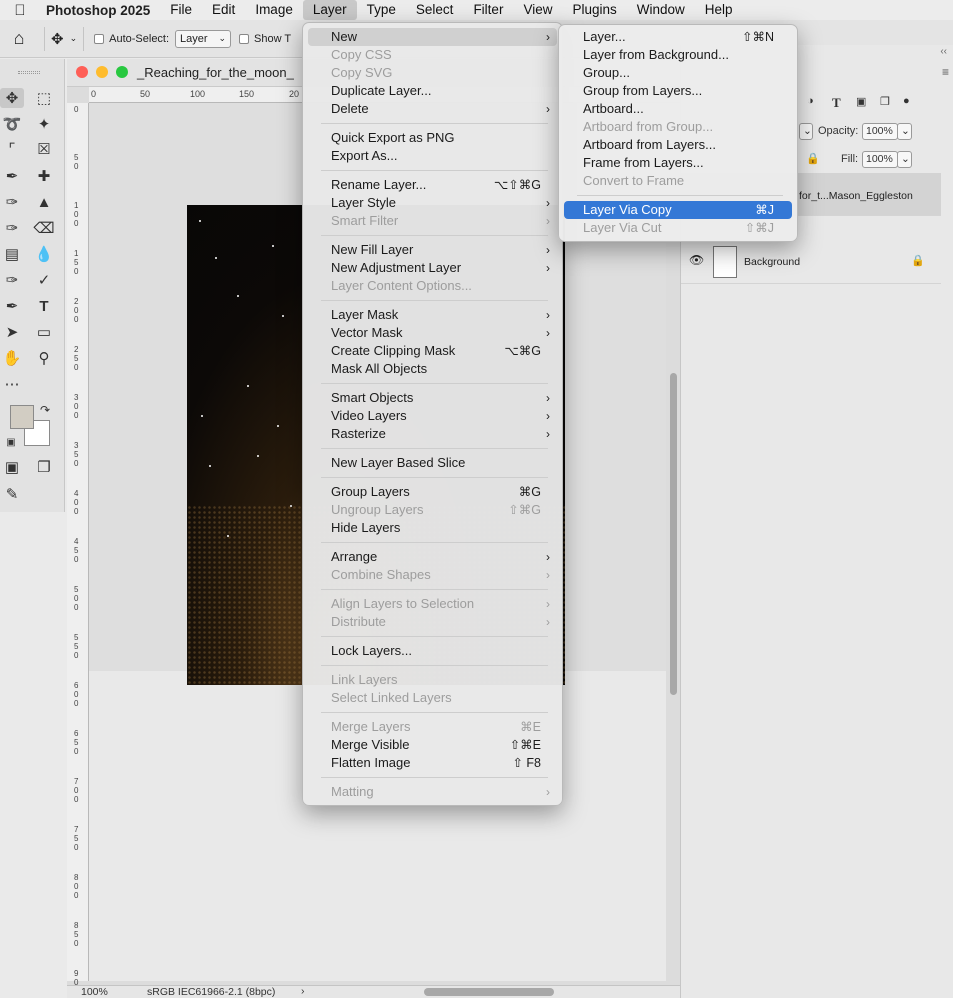 Image resolution: width=953 pixels, height=998 pixels. Describe the element at coordinates (223, 10) in the screenshot. I see `menu-edit: Edit` at that location.